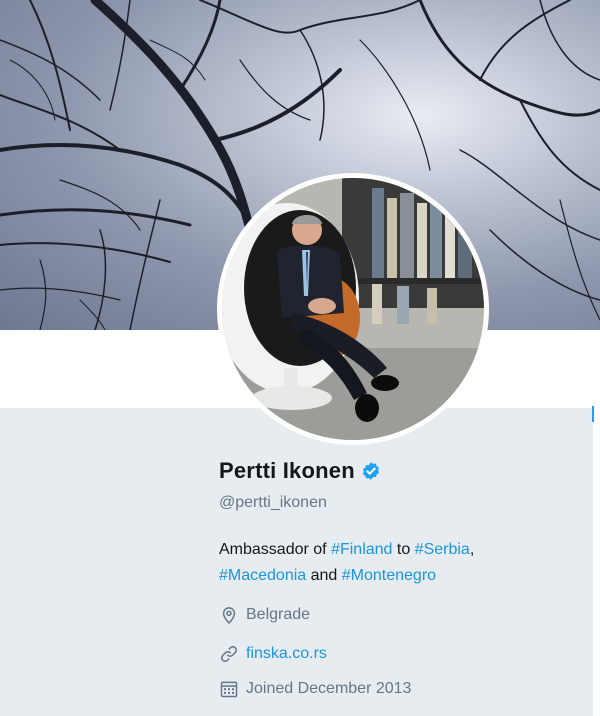 The height and width of the screenshot is (716, 600). What do you see at coordinates (593, 414) in the screenshot?
I see `adjacent-panel-accent` at bounding box center [593, 414].